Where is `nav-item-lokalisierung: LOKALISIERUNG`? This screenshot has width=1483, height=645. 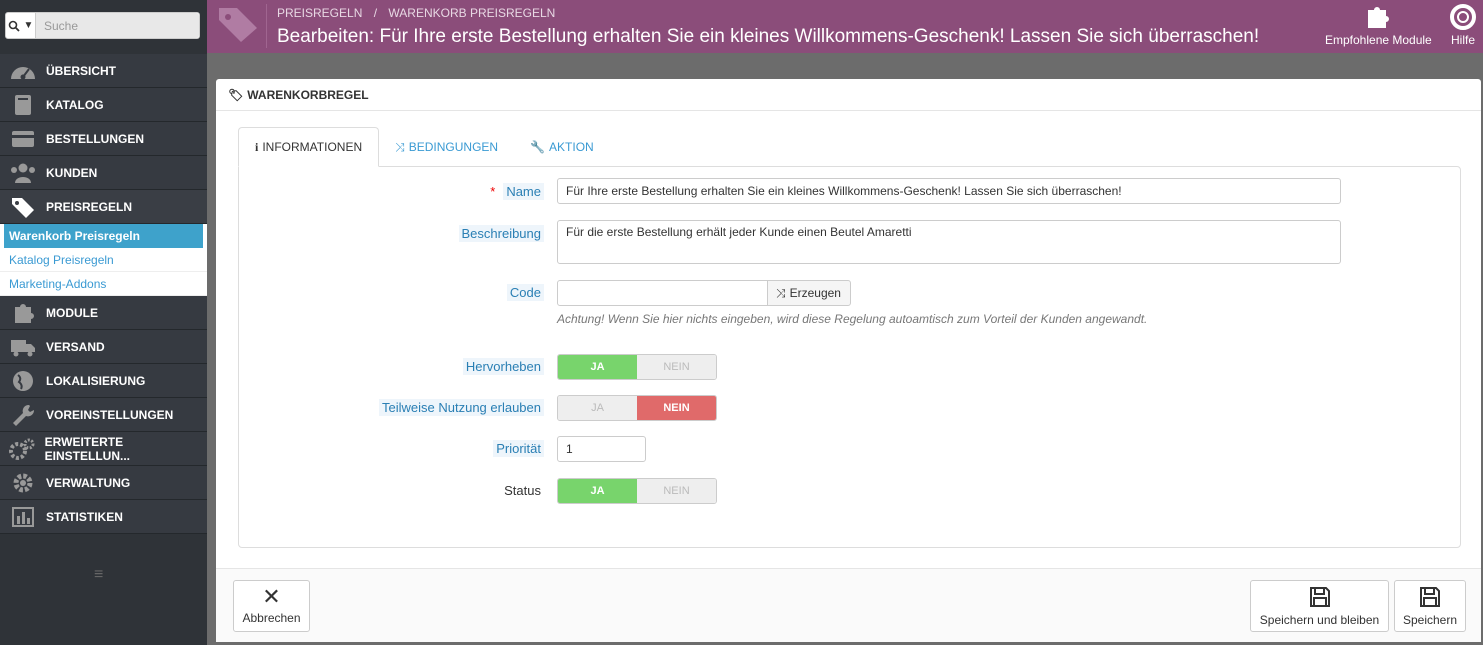
nav-item-lokalisierung: LOKALISIERUNG is located at coordinates (103, 381).